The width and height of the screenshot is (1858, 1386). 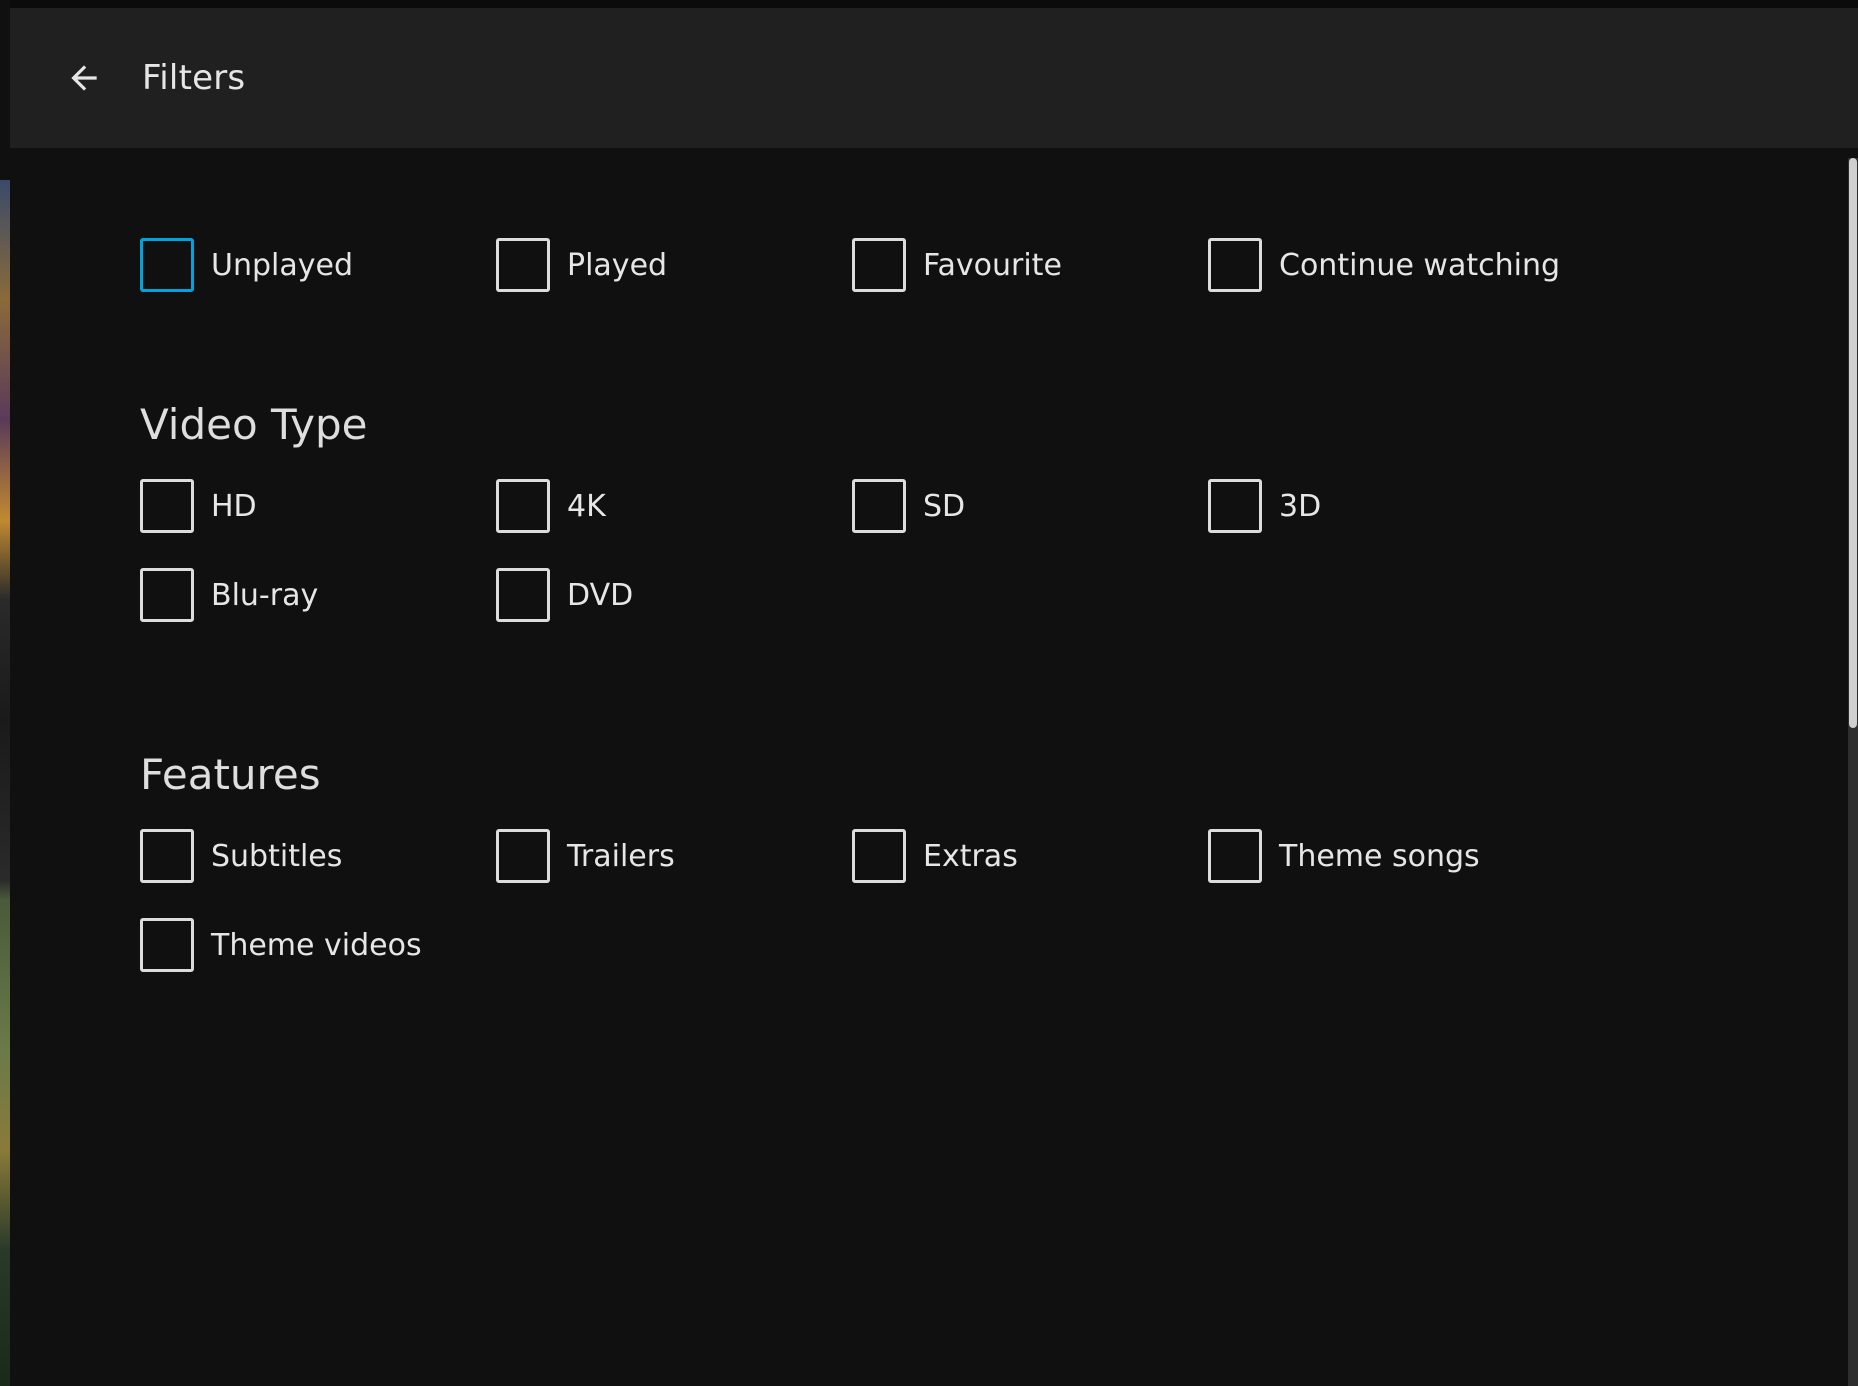 What do you see at coordinates (621, 856) in the screenshot?
I see `trailers-label: Trailers` at bounding box center [621, 856].